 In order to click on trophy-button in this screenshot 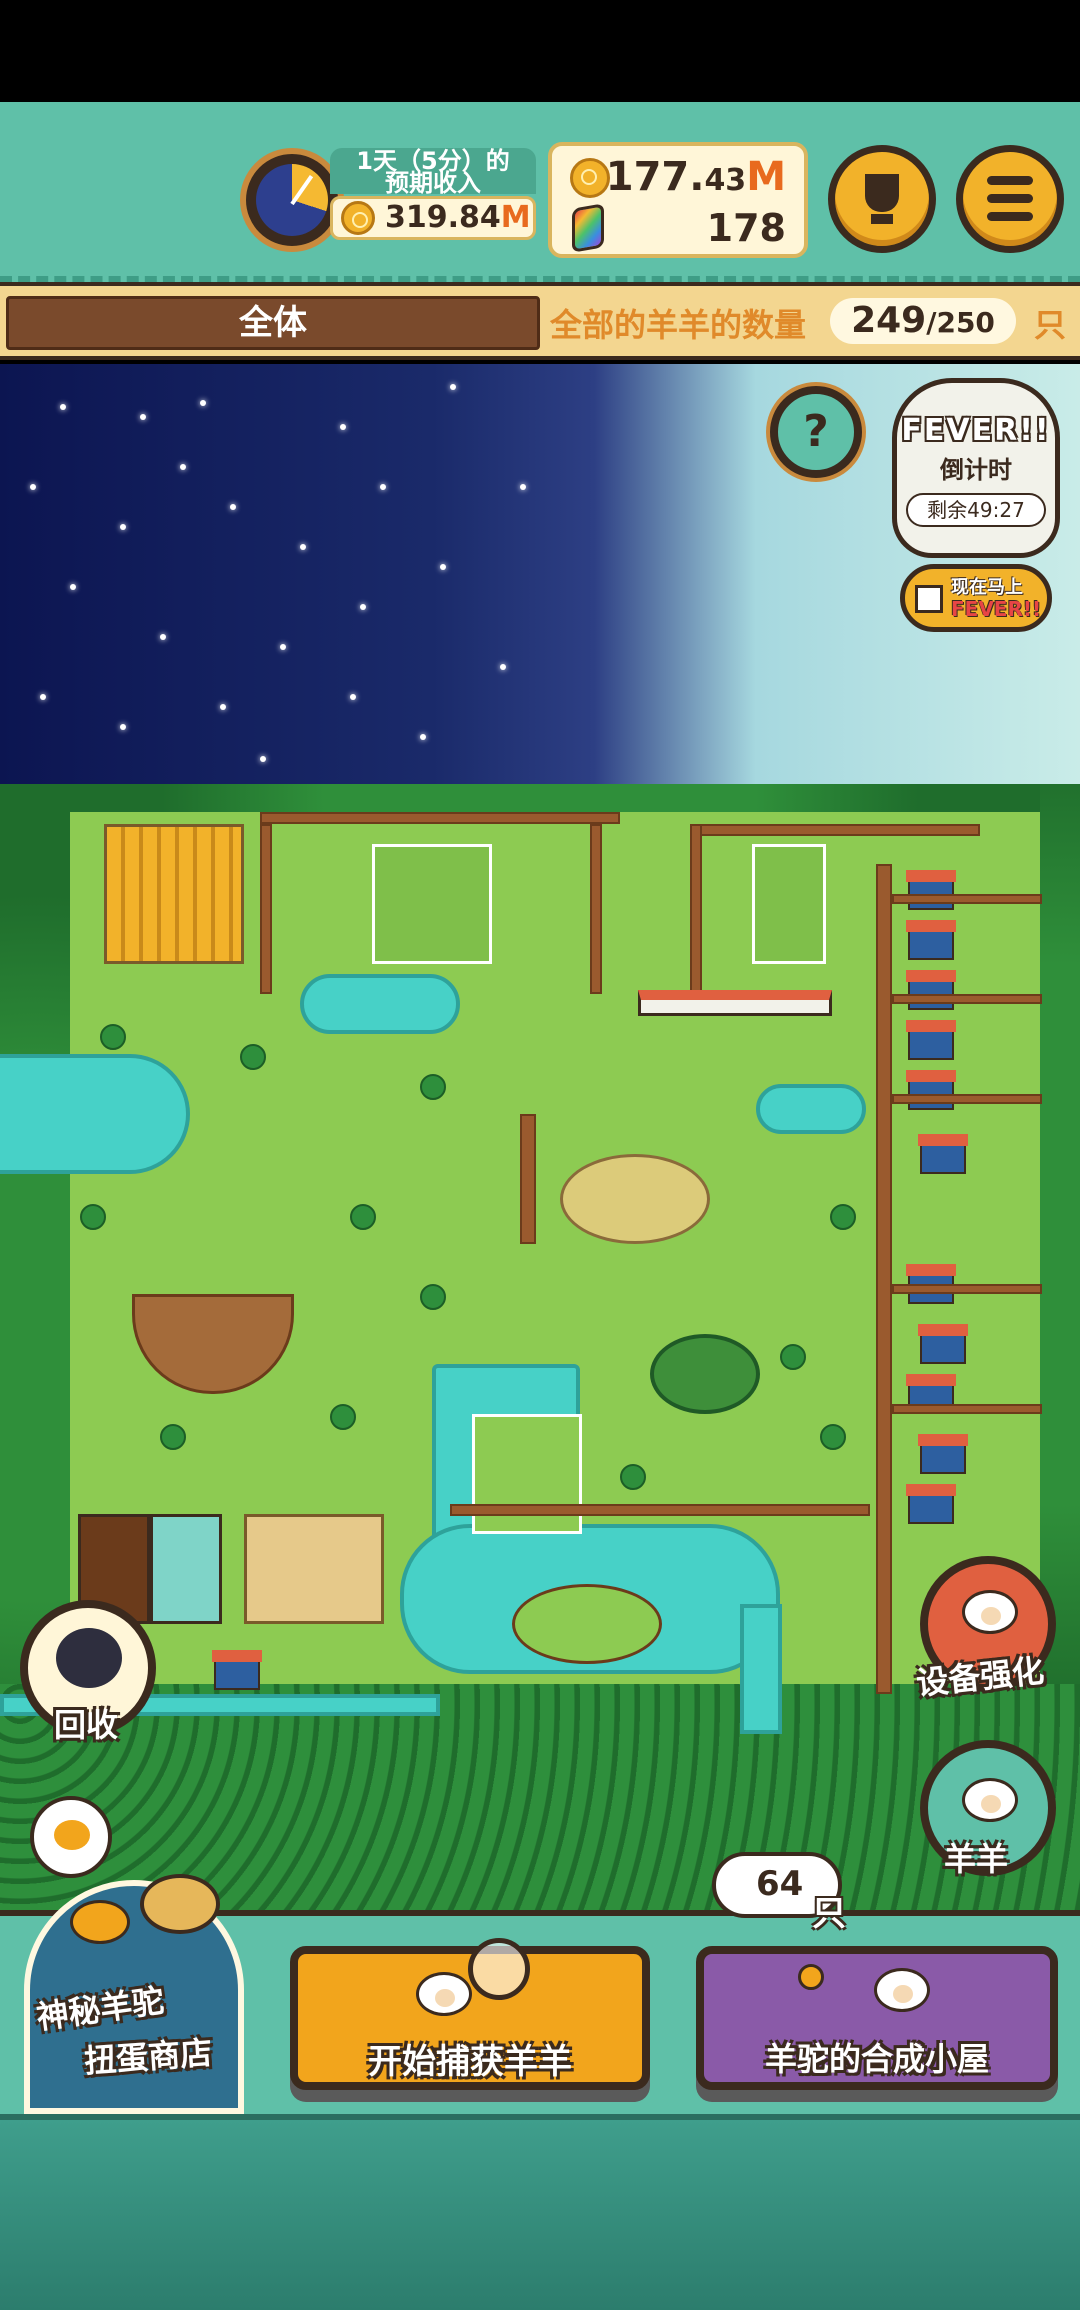, I will do `click(882, 199)`.